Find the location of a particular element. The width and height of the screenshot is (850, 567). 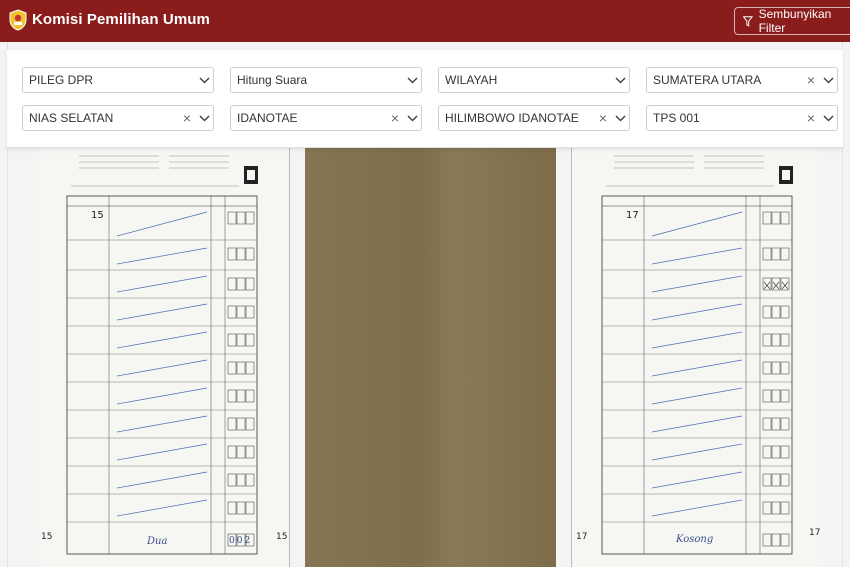

handwritten-total-word: Dua is located at coordinates (157, 541).